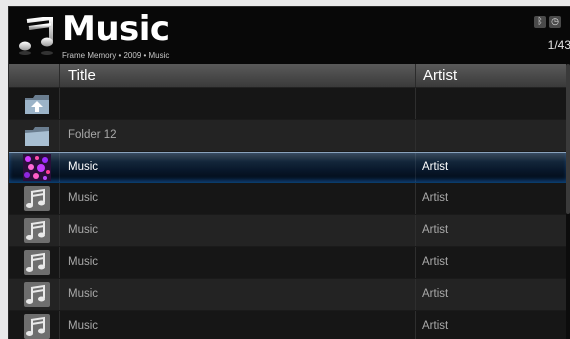 The image size is (570, 339). Describe the element at coordinates (540, 22) in the screenshot. I see `bluetooth-icon: ᛒ` at that location.